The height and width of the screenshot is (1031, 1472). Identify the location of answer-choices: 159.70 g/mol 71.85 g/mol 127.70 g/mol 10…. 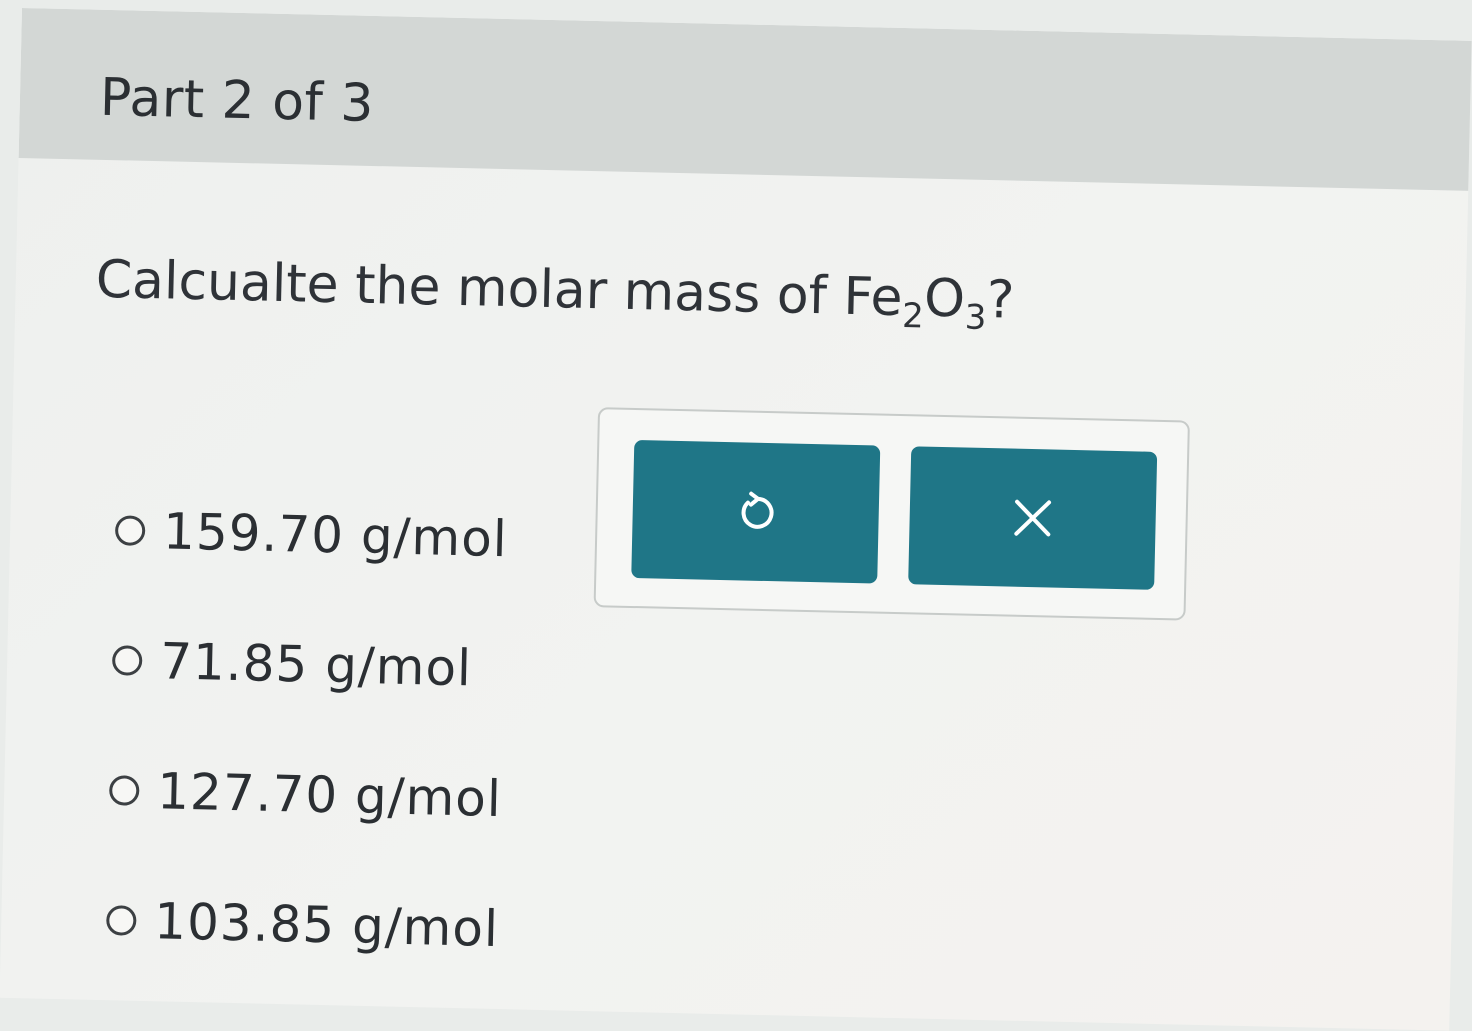
(307, 729).